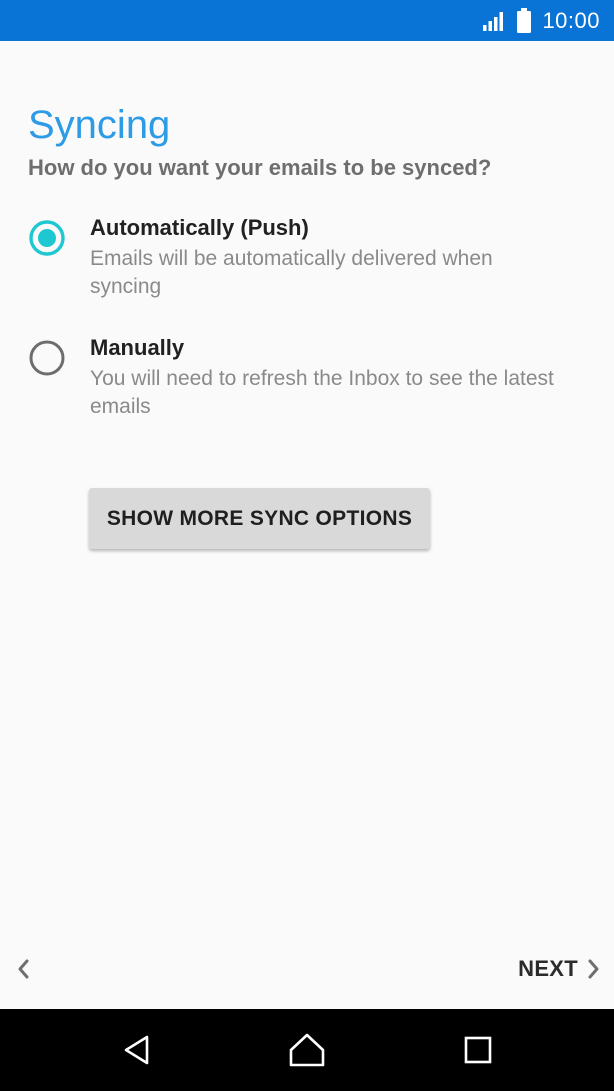 The width and height of the screenshot is (614, 1091). Describe the element at coordinates (307, 20) in the screenshot. I see `status-bar: 10:00` at that location.